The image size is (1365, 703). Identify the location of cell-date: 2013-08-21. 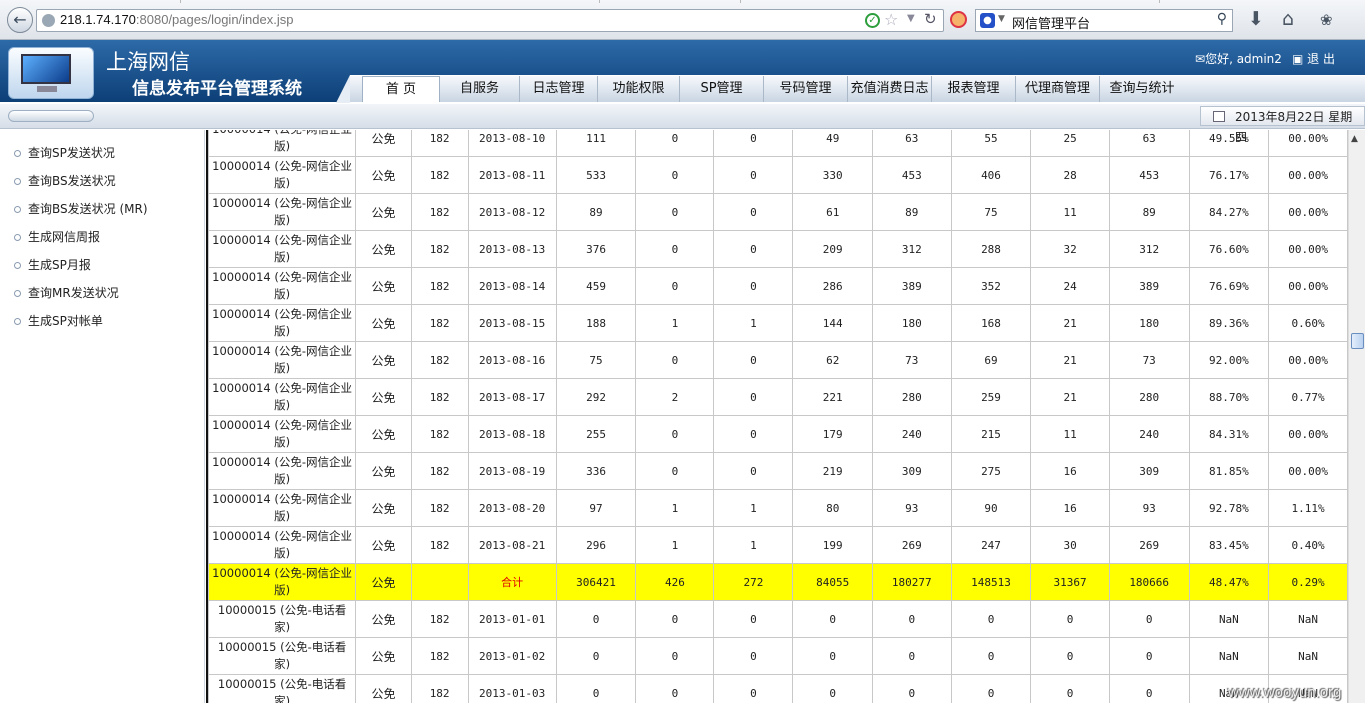
(512, 545).